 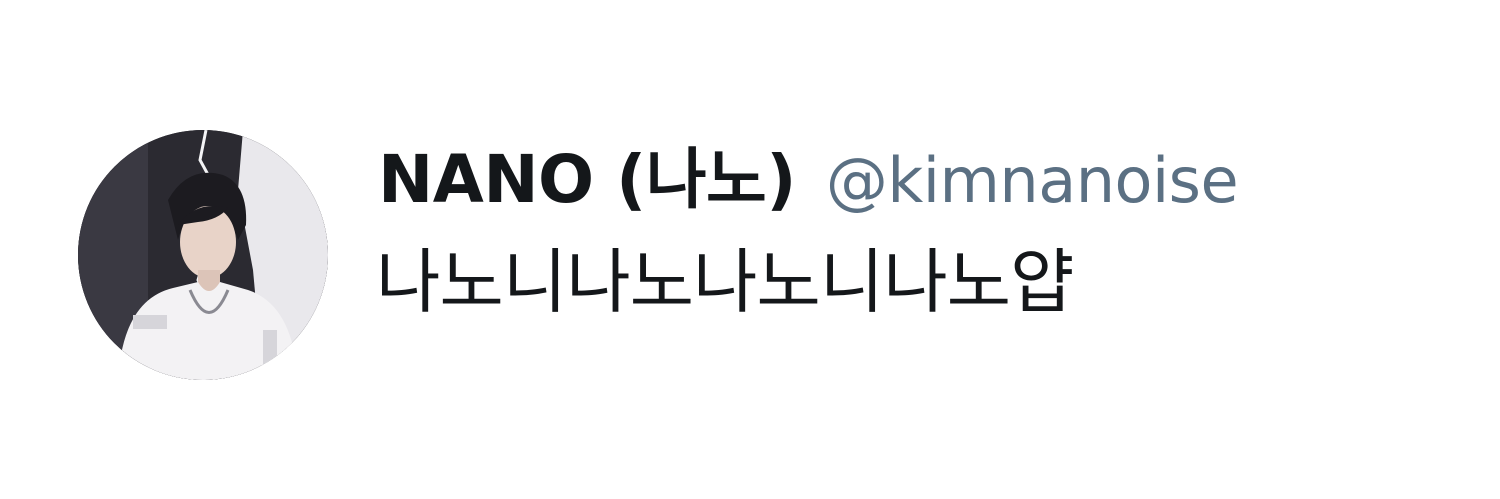 I want to click on username-handle: @kimnanoise, so click(x=1032, y=180).